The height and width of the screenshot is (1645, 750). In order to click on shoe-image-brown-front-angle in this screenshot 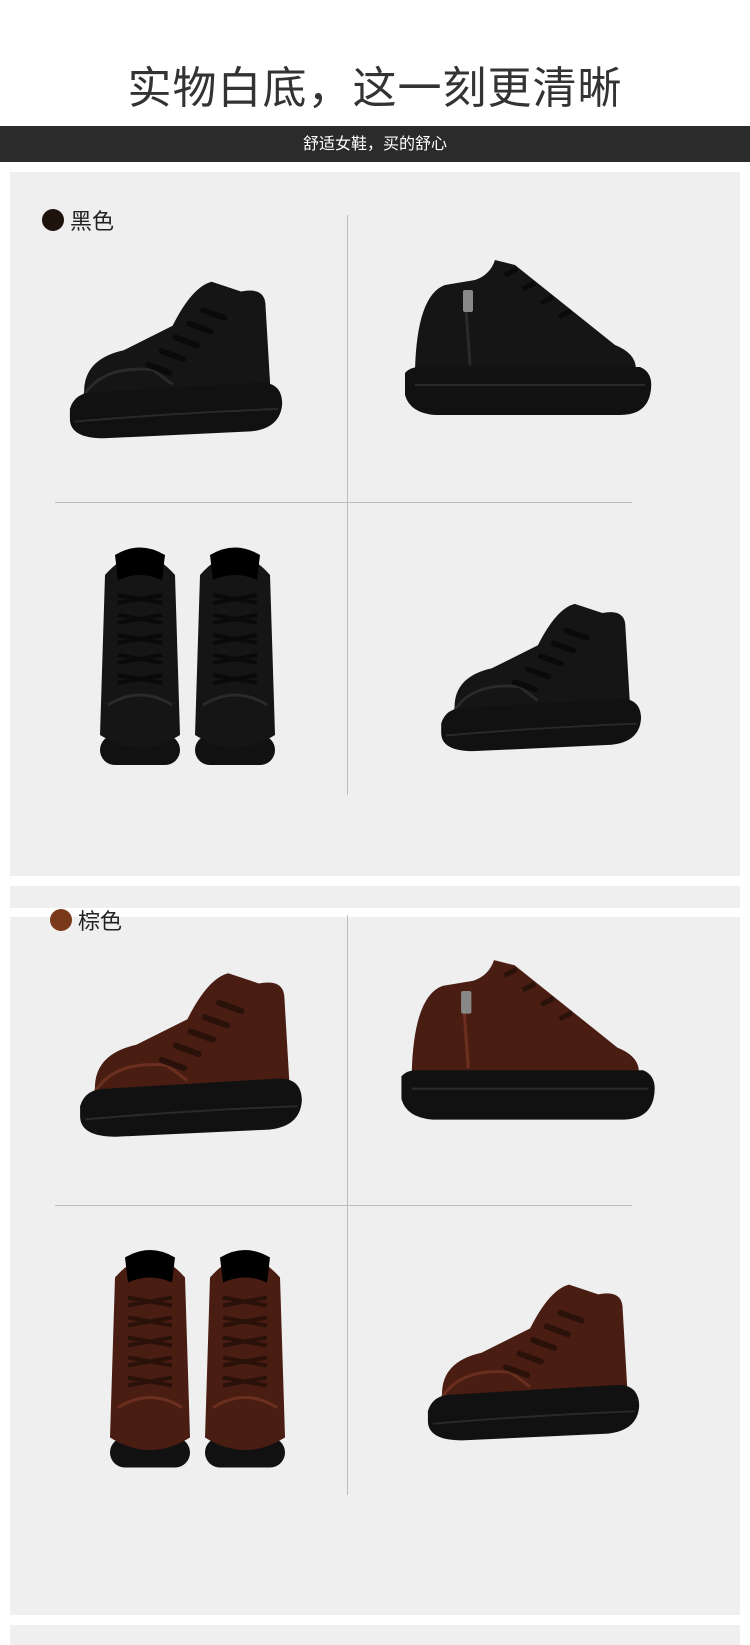, I will do `click(192, 1055)`.